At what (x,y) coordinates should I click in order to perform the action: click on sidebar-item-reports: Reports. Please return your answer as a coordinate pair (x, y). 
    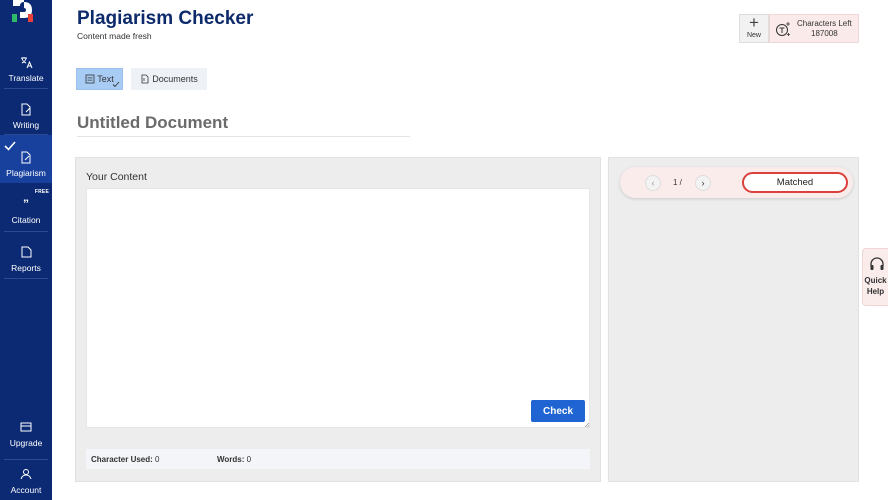
    Looking at the image, I should click on (26, 255).